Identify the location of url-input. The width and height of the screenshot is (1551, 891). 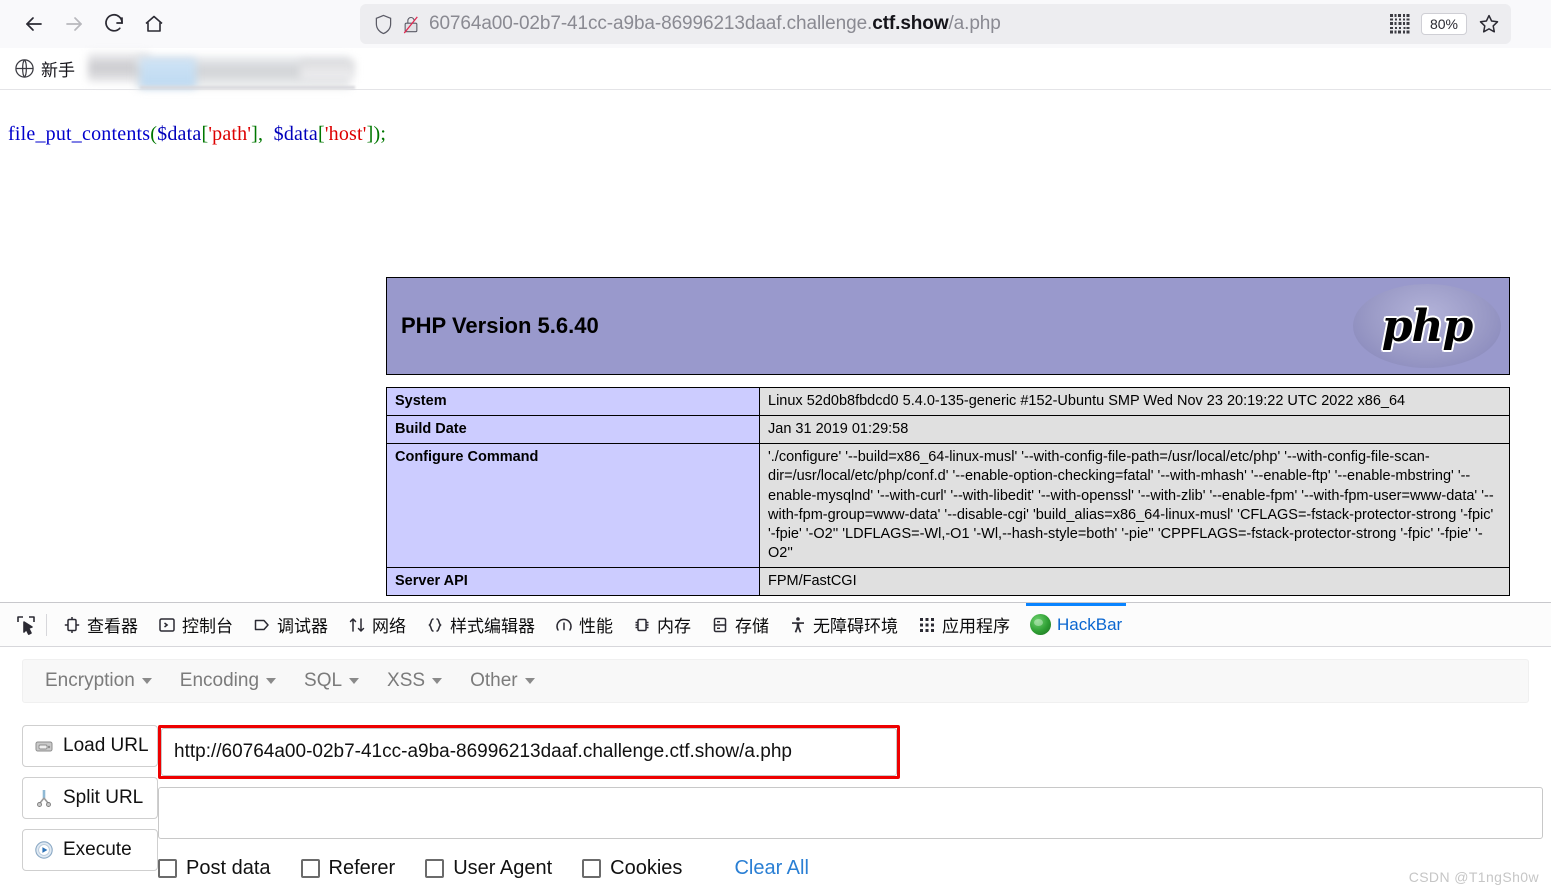
(529, 752).